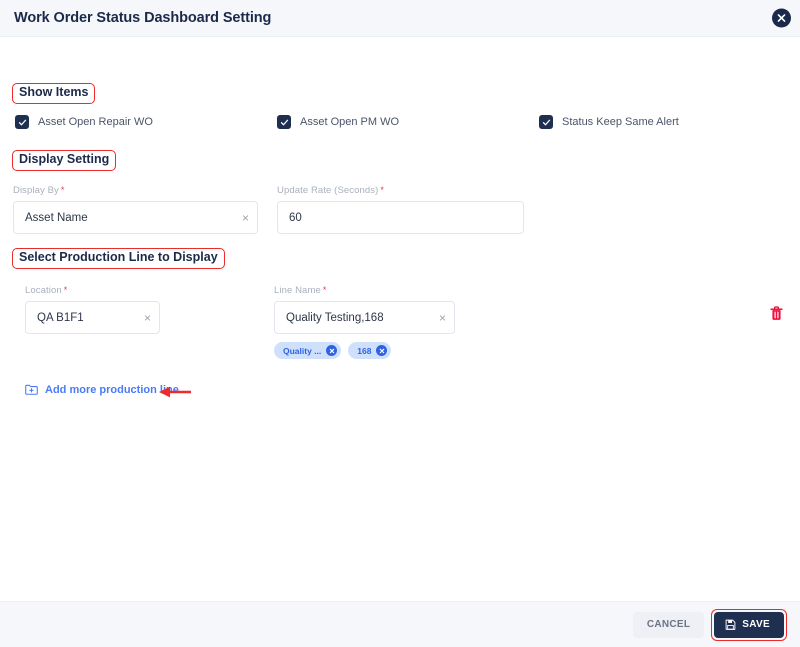 The image size is (800, 647). I want to click on checkbox-status-keep-same-alert: Status Keep Same Alert, so click(659, 122).